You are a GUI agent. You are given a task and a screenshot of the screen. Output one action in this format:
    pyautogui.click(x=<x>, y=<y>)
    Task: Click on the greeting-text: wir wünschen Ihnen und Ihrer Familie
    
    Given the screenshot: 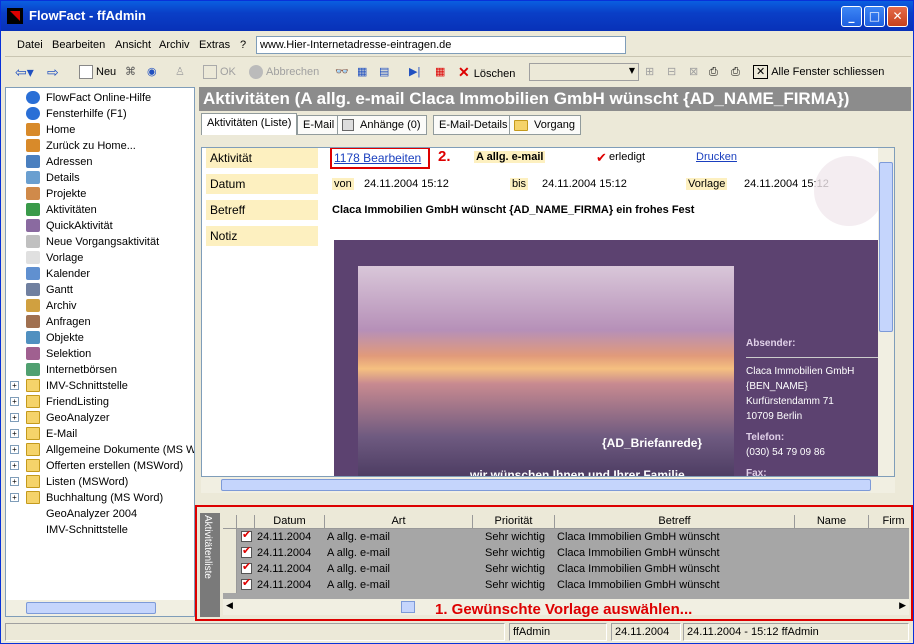 What is the action you would take?
    pyautogui.click(x=577, y=472)
    